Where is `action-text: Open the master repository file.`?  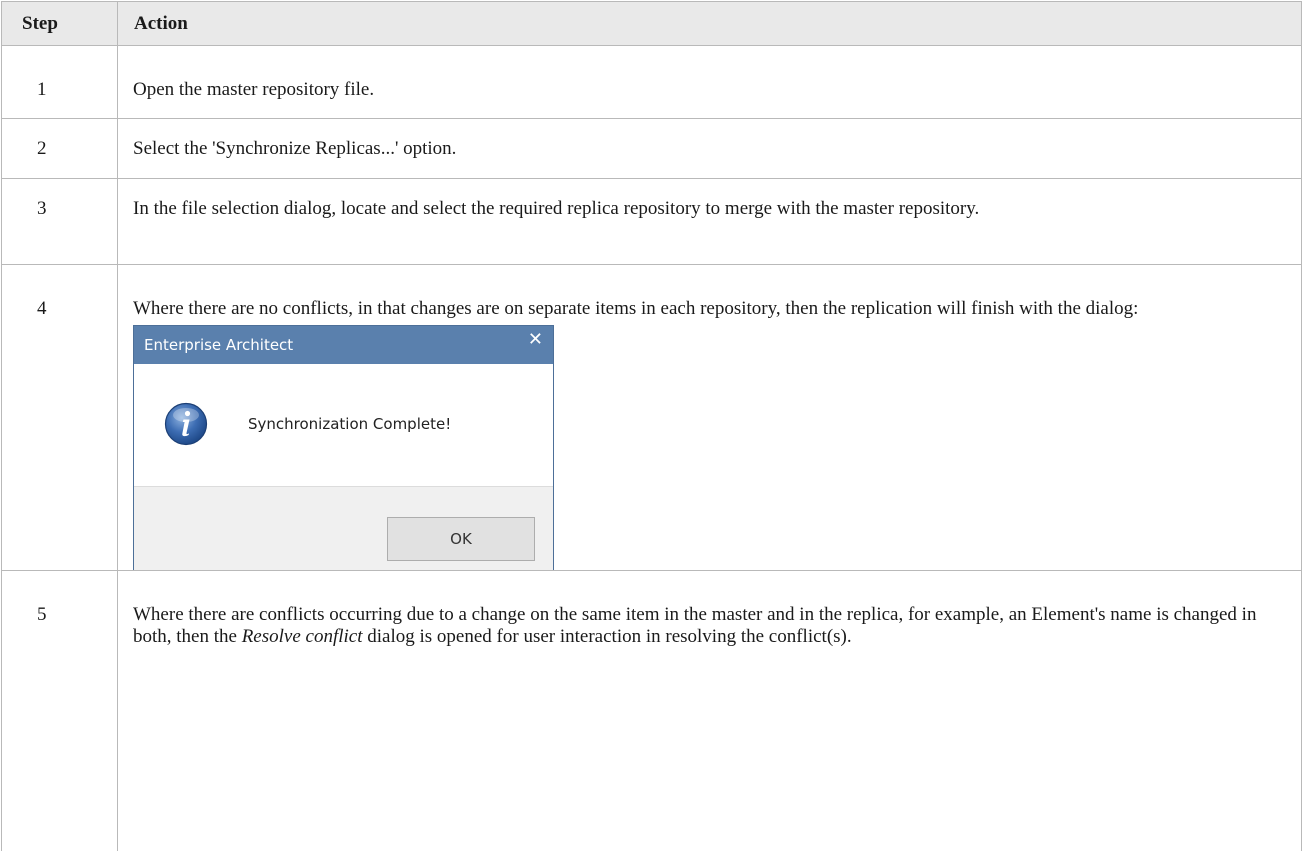
action-text: Open the master repository file. is located at coordinates (702, 73).